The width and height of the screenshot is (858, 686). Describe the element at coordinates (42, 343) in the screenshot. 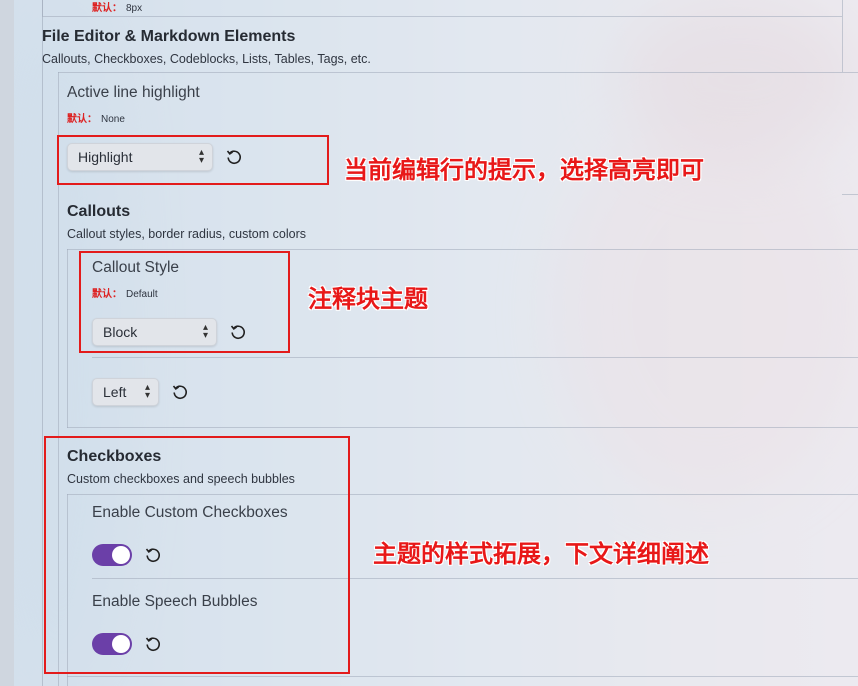

I see `content-left-border` at that location.